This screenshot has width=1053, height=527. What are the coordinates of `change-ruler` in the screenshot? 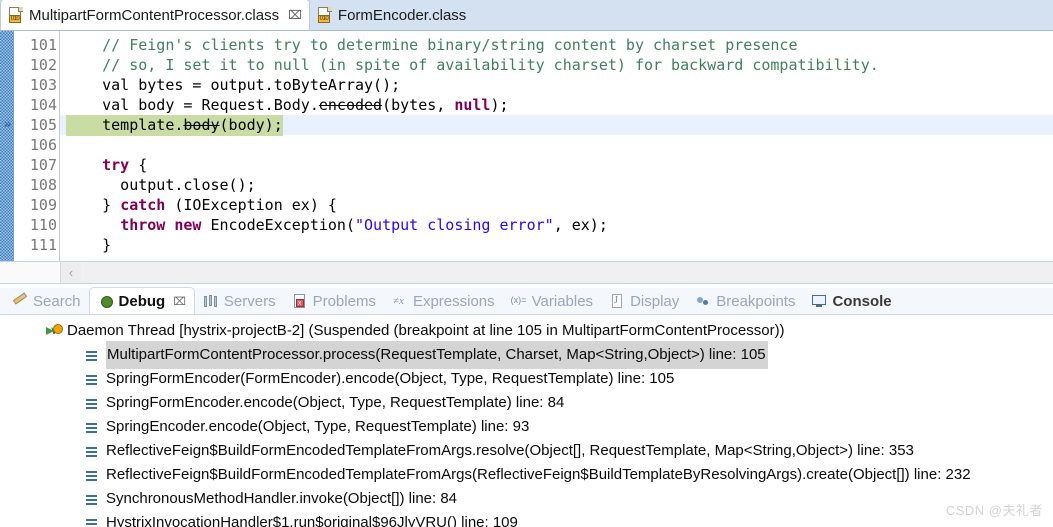 It's located at (7, 146).